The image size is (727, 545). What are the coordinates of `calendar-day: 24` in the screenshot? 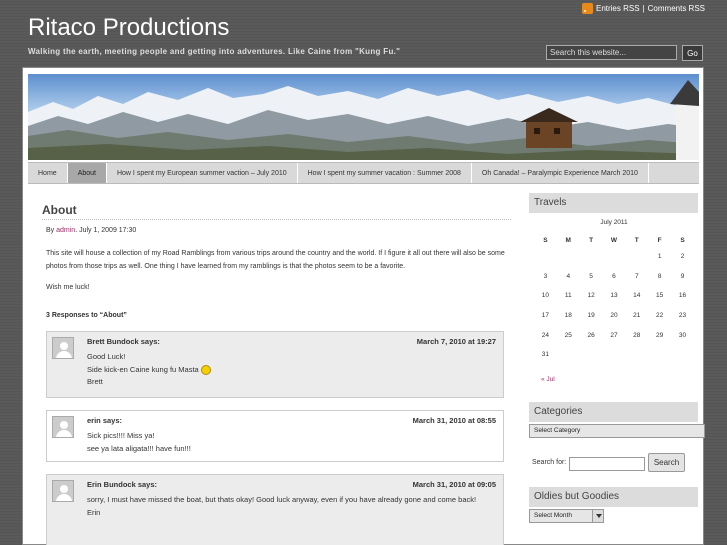 It's located at (545, 335).